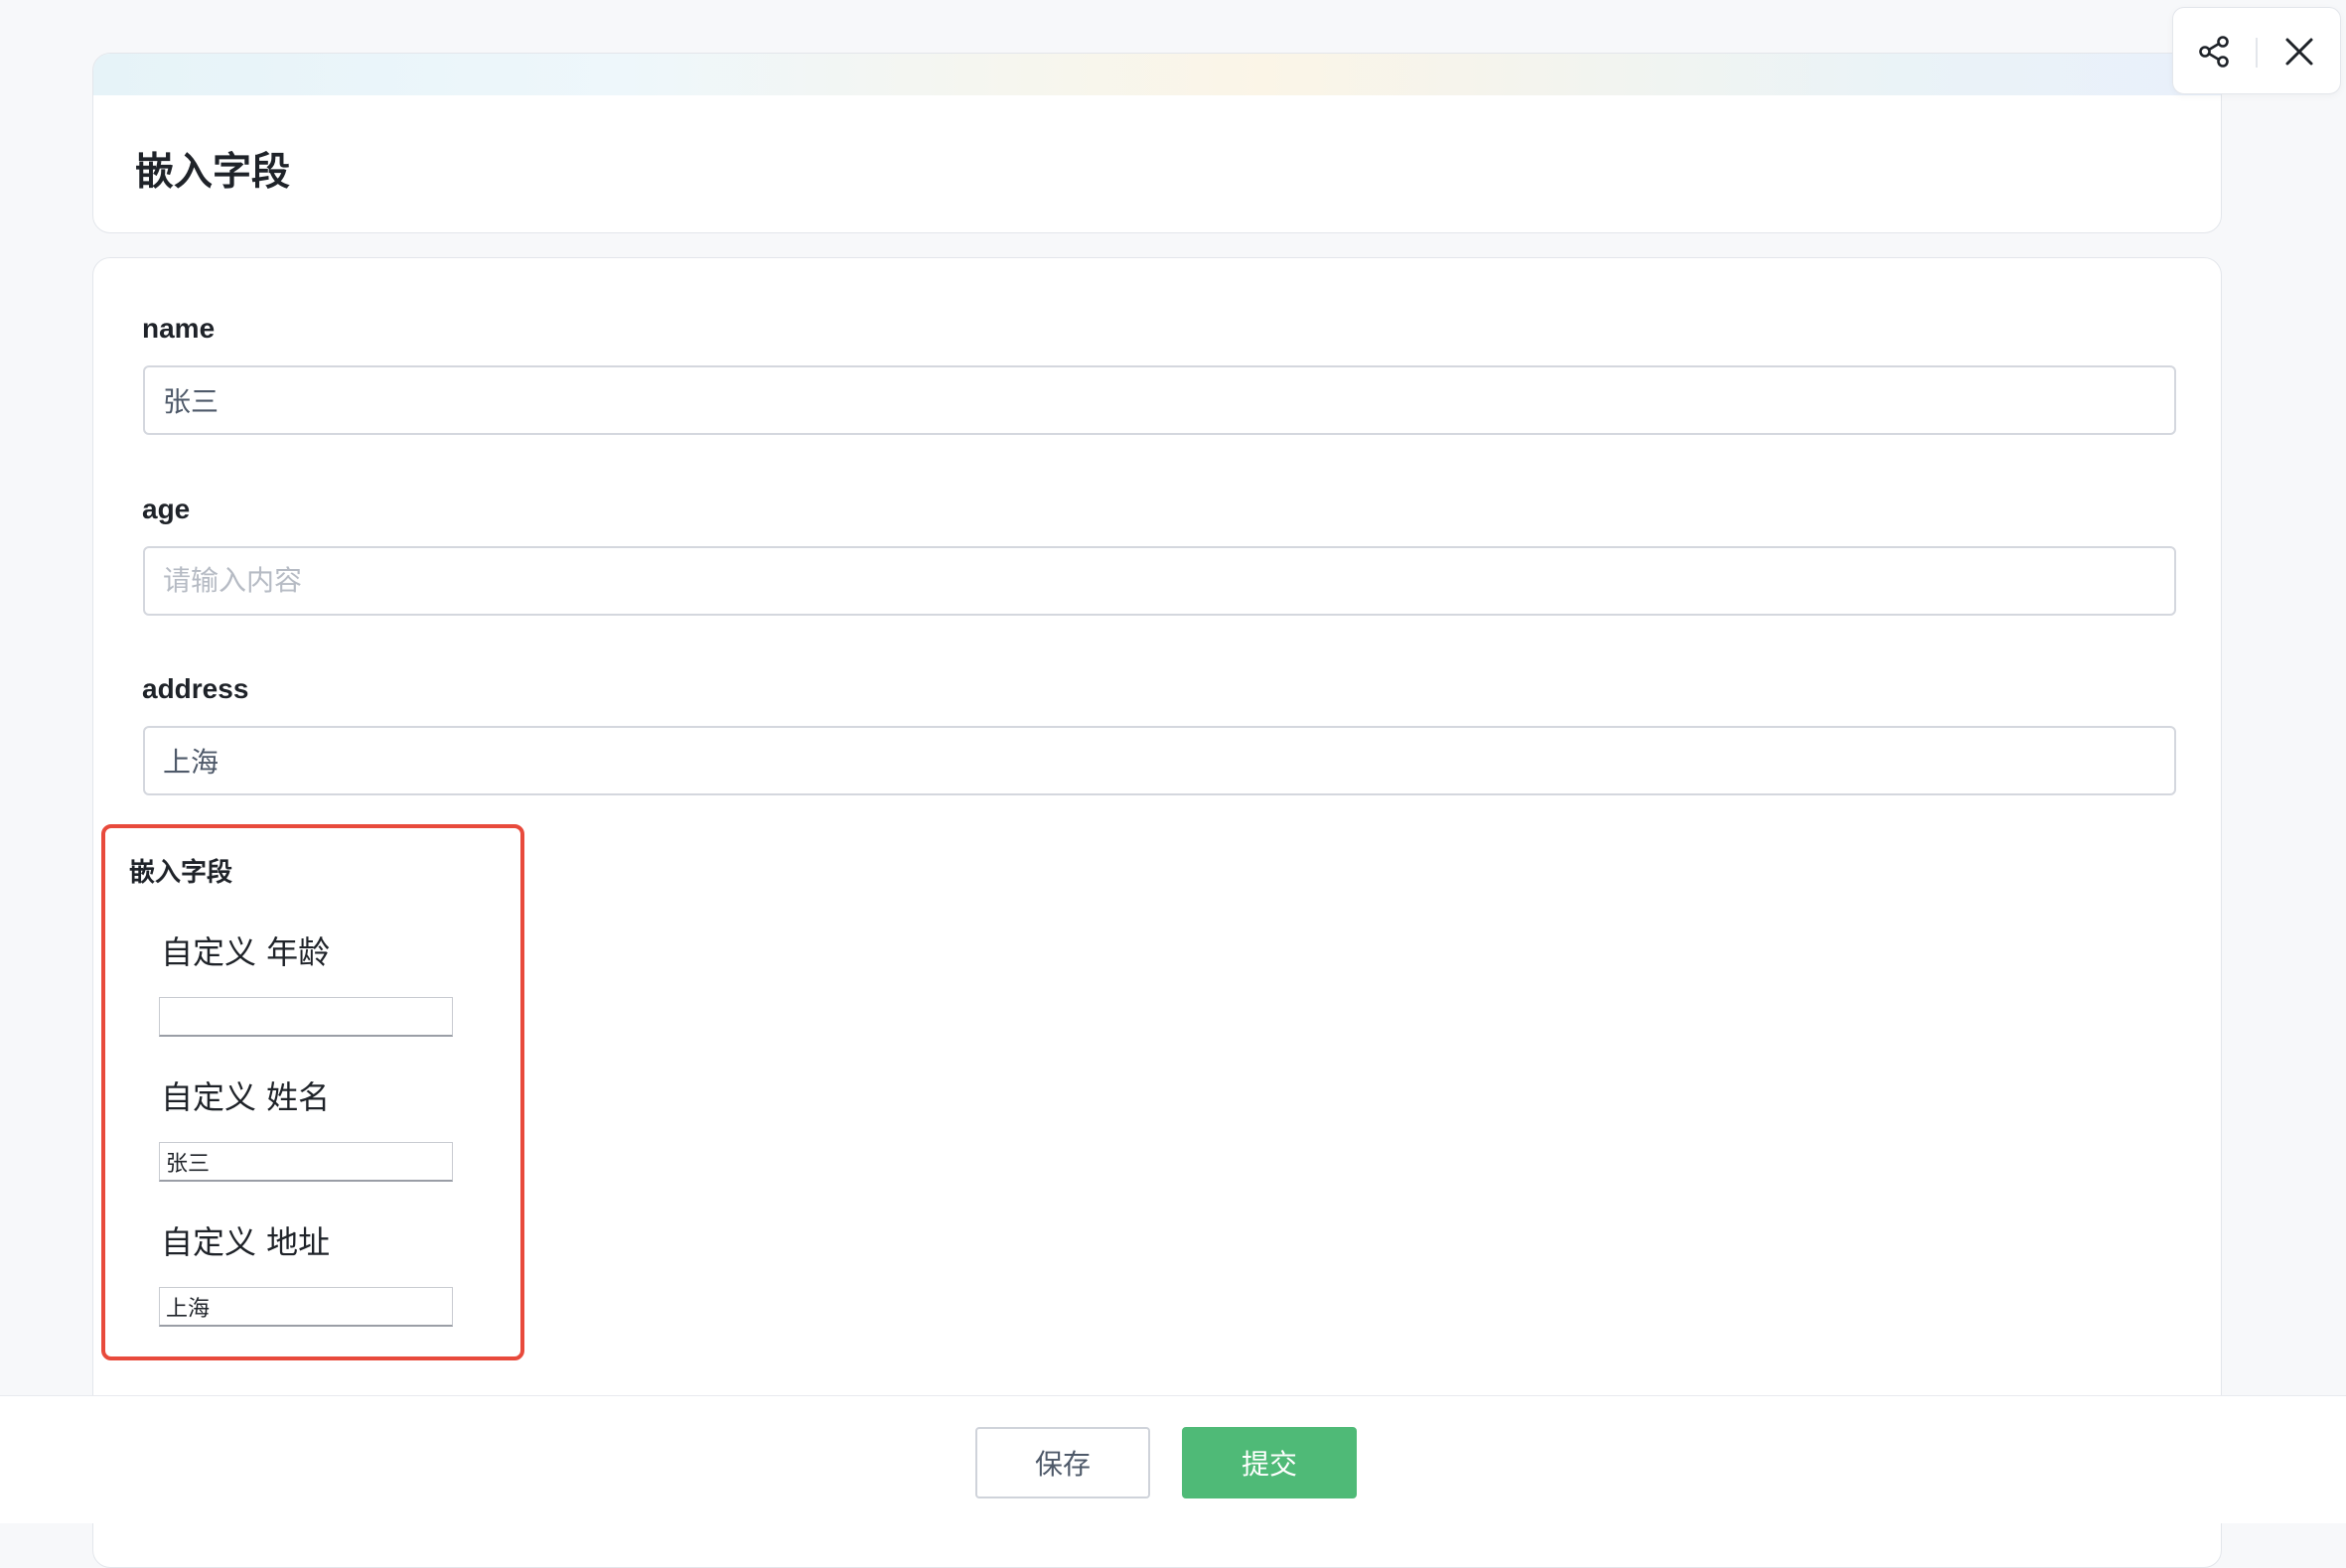  Describe the element at coordinates (246, 952) in the screenshot. I see `embedded-label-age: 自定义 年龄` at that location.